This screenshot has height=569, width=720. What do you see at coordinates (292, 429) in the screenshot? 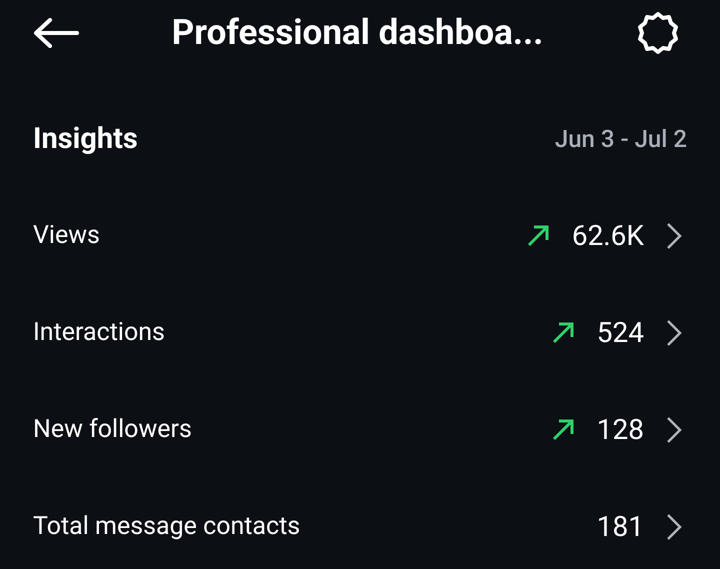
I see `metric-label: New followers` at bounding box center [292, 429].